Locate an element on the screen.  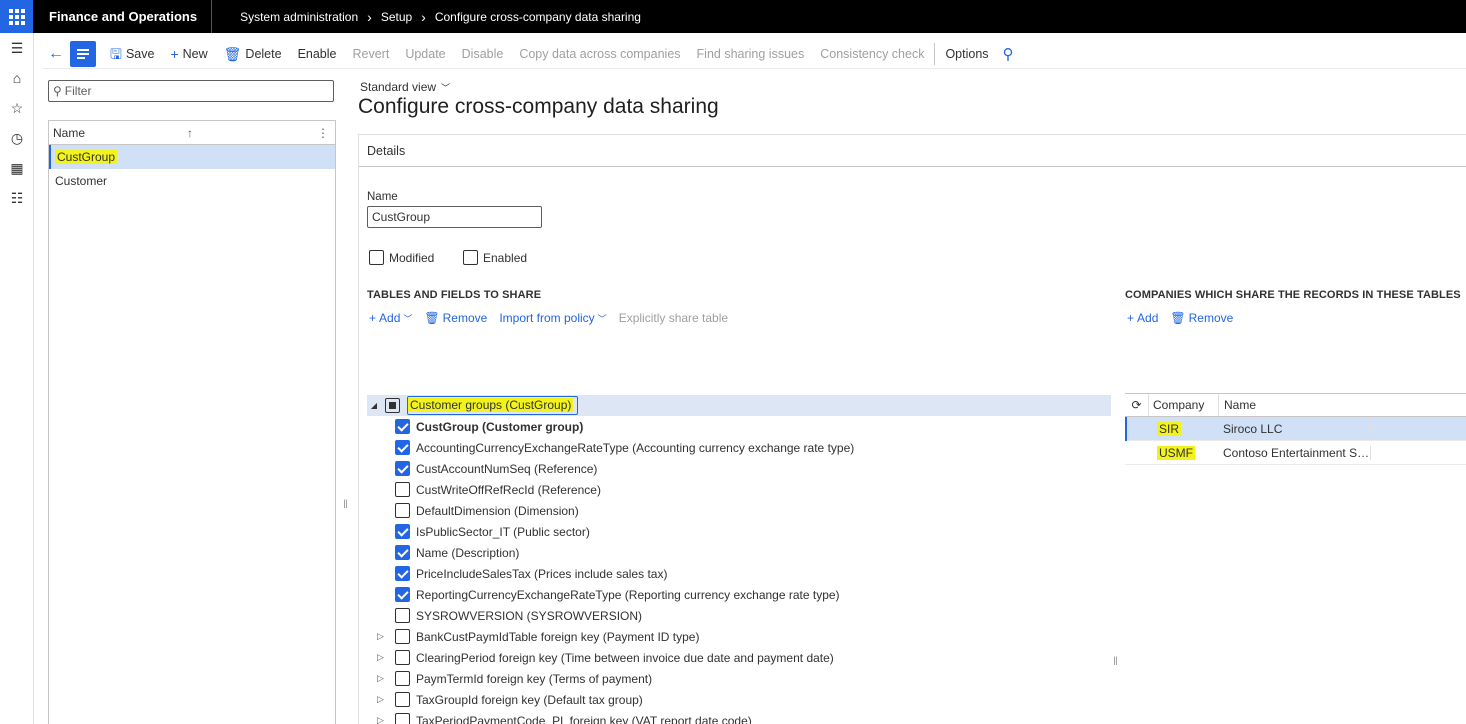
enabled-checkbox-group: Enabled is located at coordinates (495, 257).